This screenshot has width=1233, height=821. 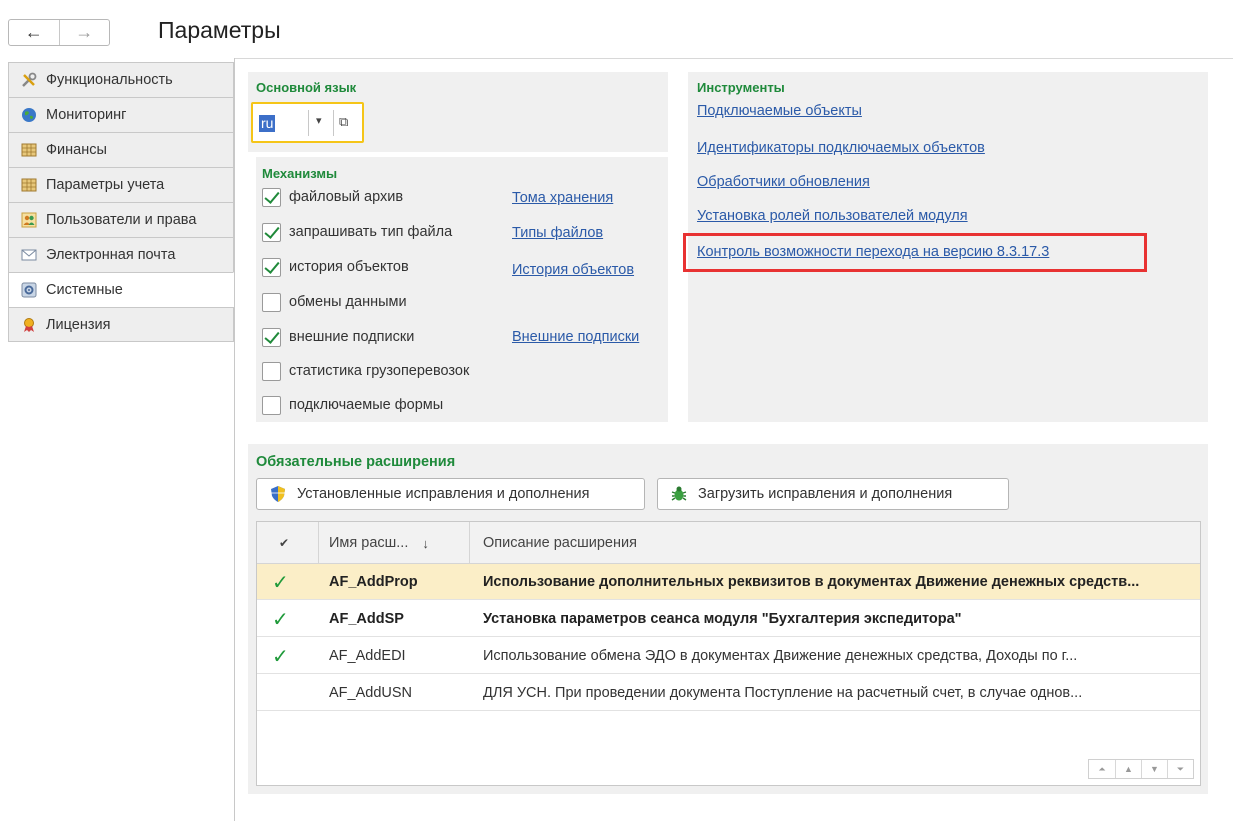 What do you see at coordinates (443, 494) in the screenshot?
I see `button-label: Установленные исправления и дополнения` at bounding box center [443, 494].